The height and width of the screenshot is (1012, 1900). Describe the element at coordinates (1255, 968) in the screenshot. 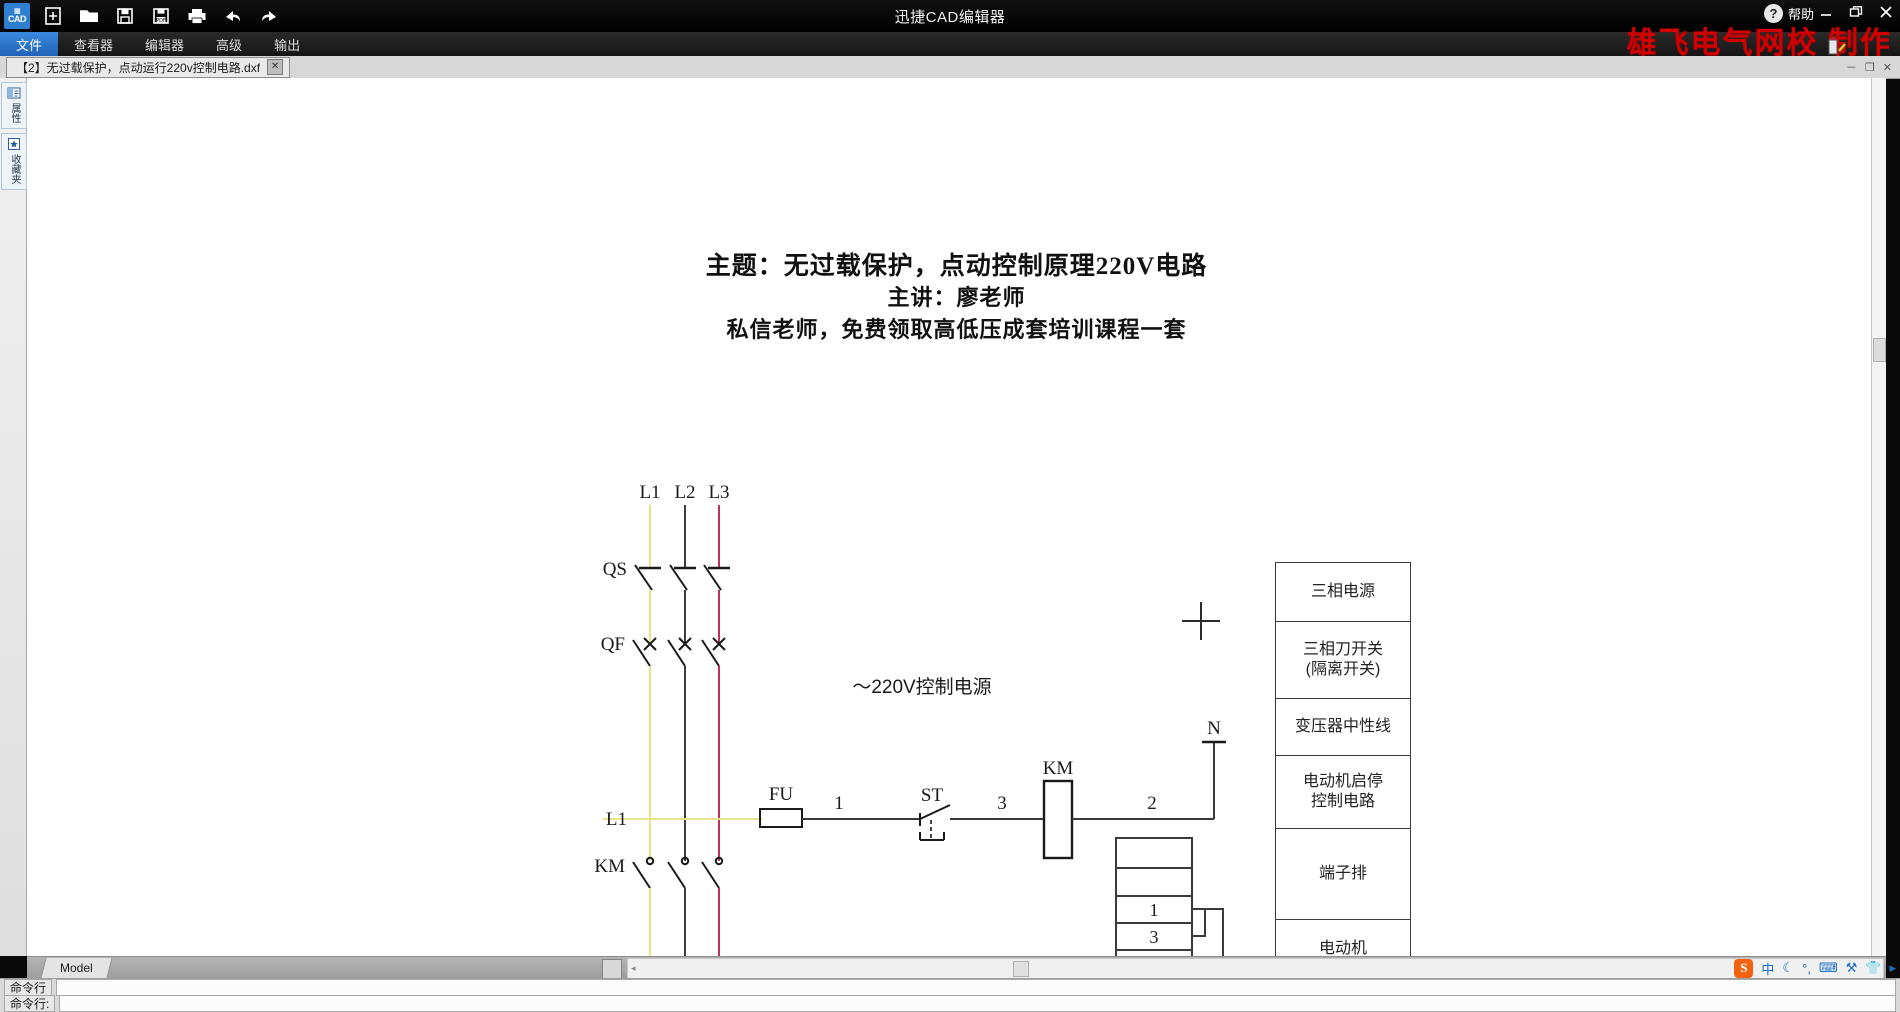

I see `canvas-horizontal-scrollbar: ◂` at that location.